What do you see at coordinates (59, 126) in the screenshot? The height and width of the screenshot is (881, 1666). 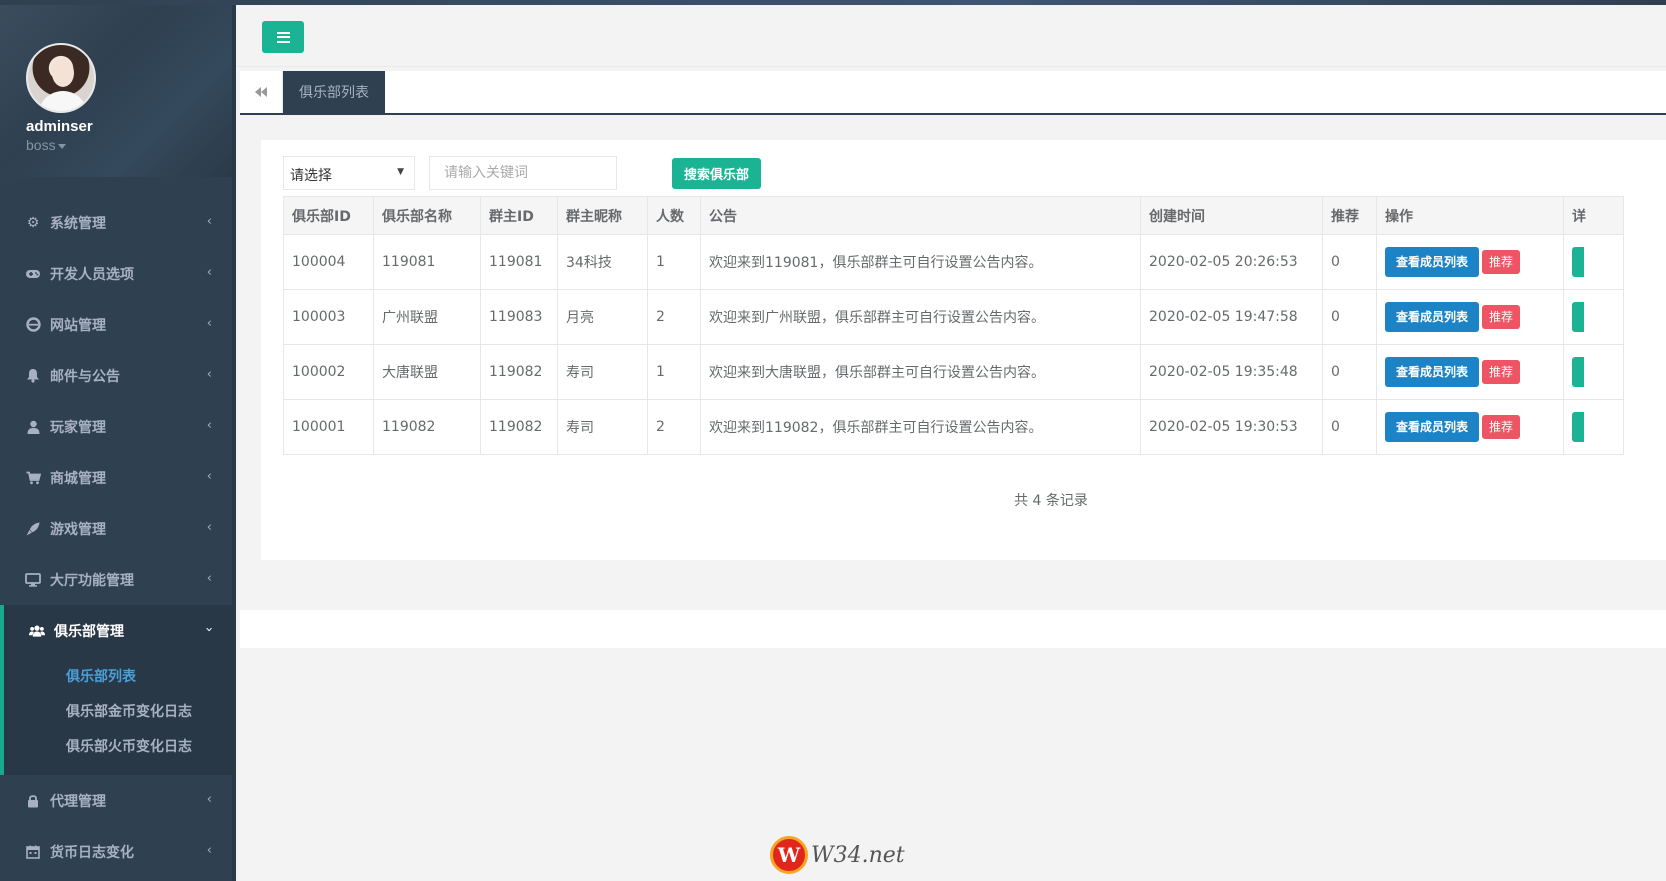 I see `profile-name: adminser` at bounding box center [59, 126].